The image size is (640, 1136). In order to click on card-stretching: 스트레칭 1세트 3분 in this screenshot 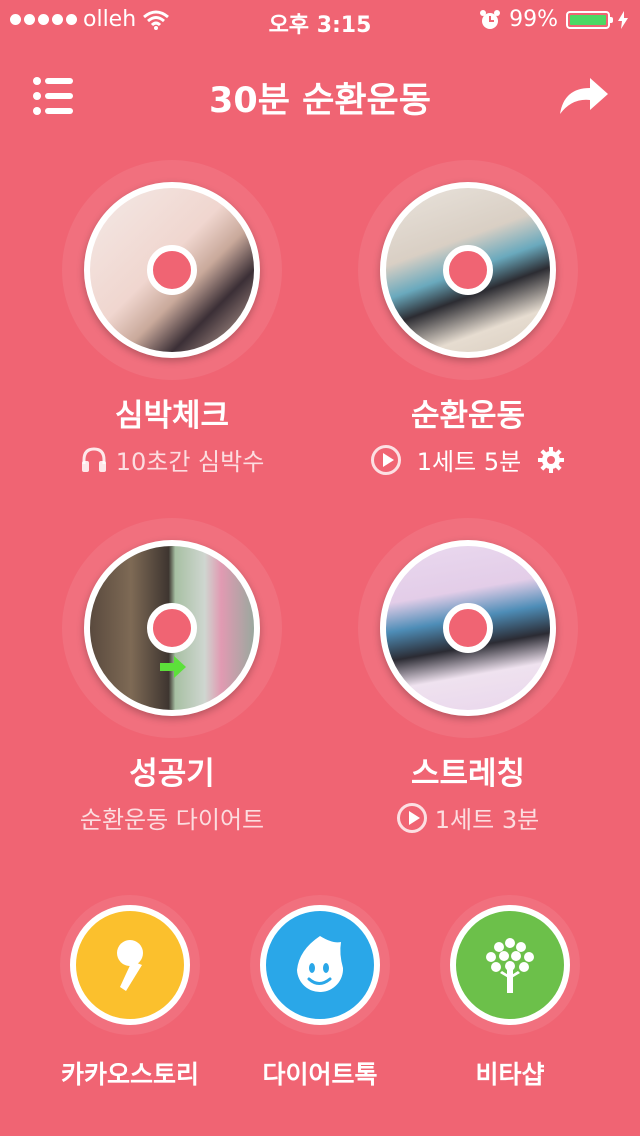, I will do `click(468, 683)`.